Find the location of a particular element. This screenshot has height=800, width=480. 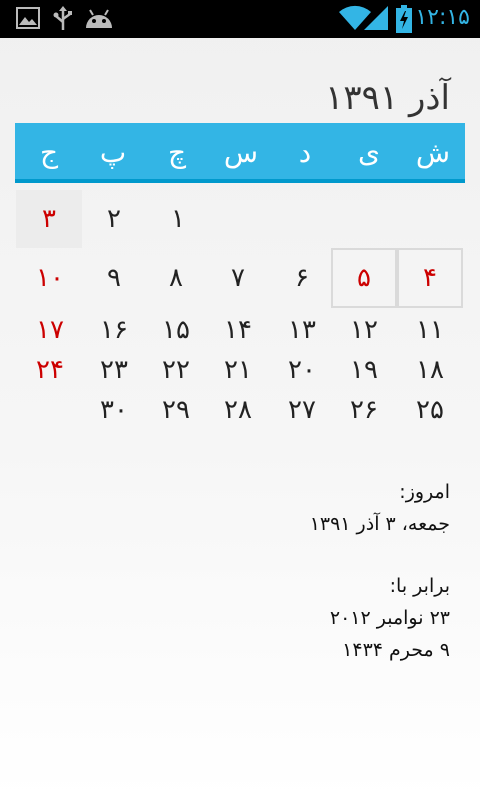

day-cell: ۲۹ is located at coordinates (176, 410).